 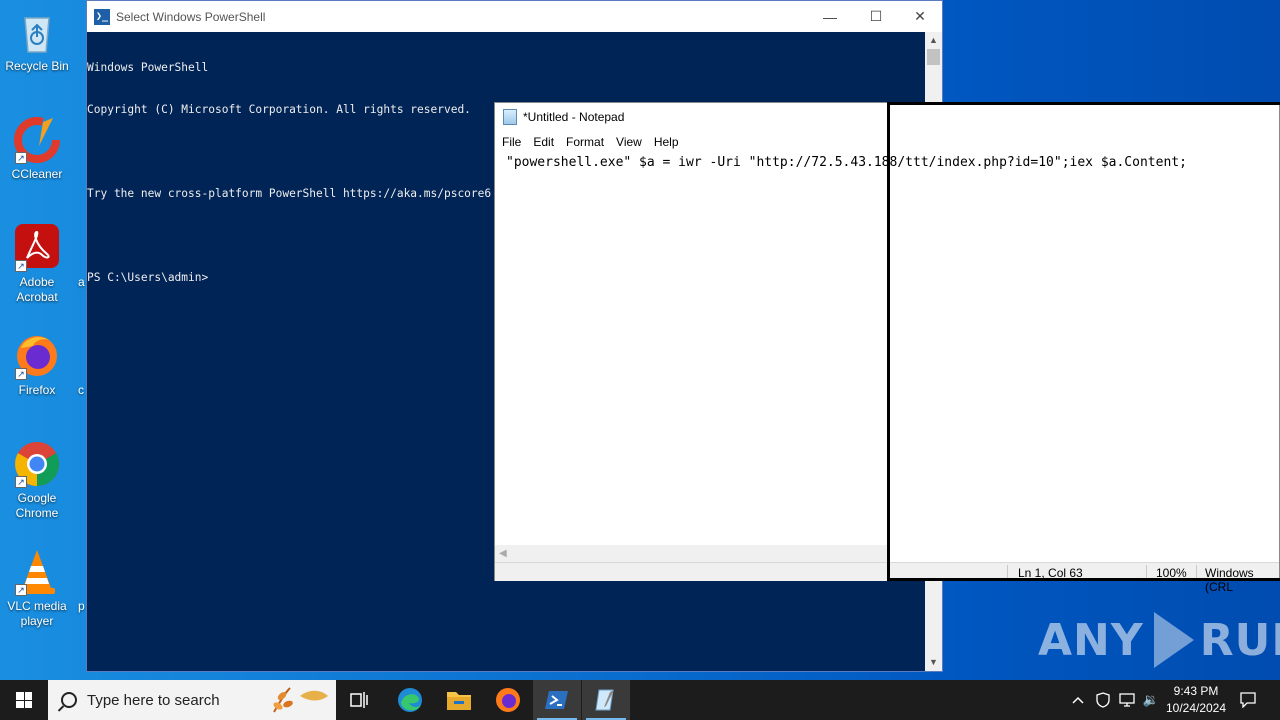 What do you see at coordinates (876, 16) in the screenshot?
I see `maximize-button: ☐` at bounding box center [876, 16].